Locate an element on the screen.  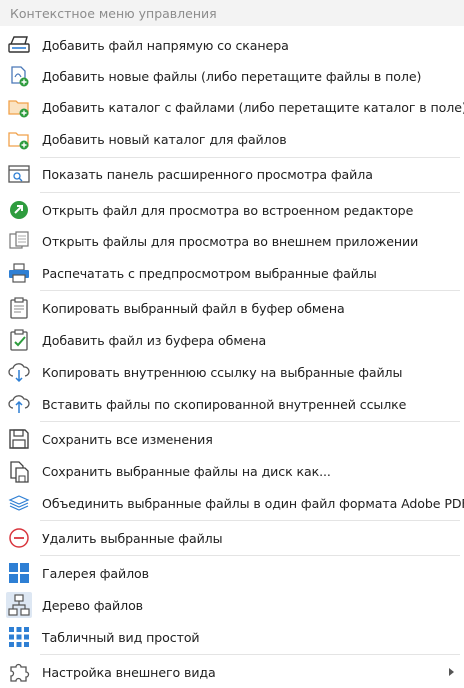
clipboard-copy-icon is located at coordinates (19, 308).